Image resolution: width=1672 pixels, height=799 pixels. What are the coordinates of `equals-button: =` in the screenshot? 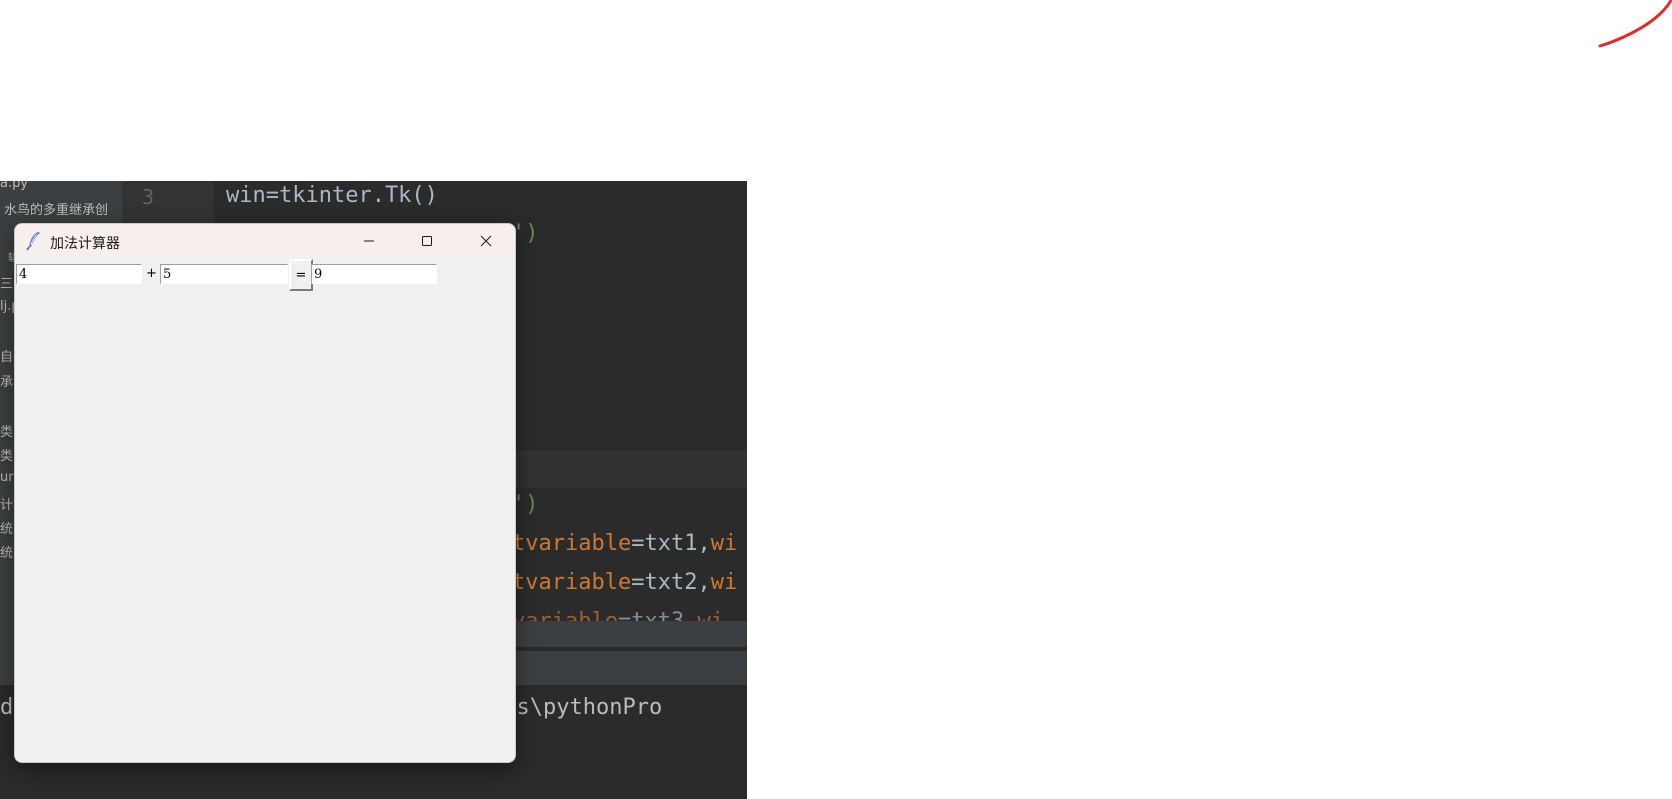 It's located at (301, 275).